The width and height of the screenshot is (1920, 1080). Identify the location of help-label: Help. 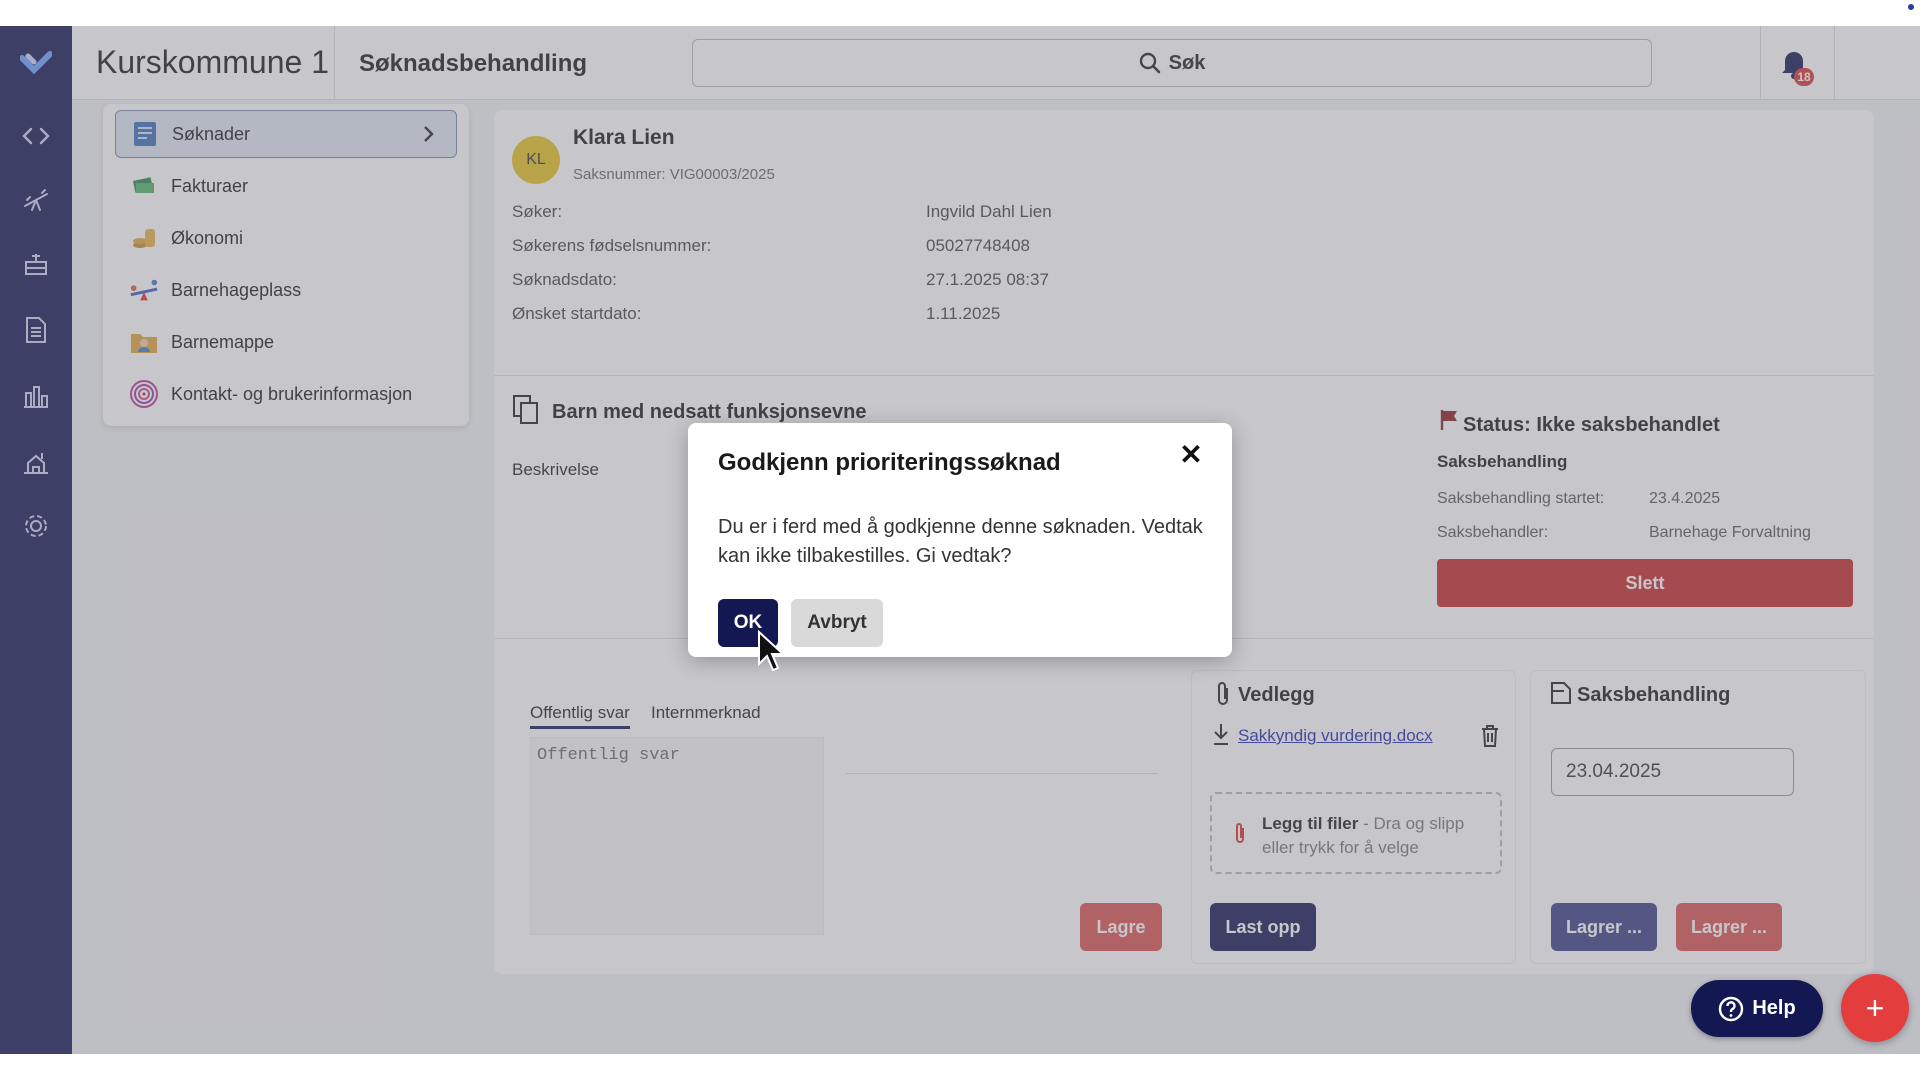
(1774, 1008).